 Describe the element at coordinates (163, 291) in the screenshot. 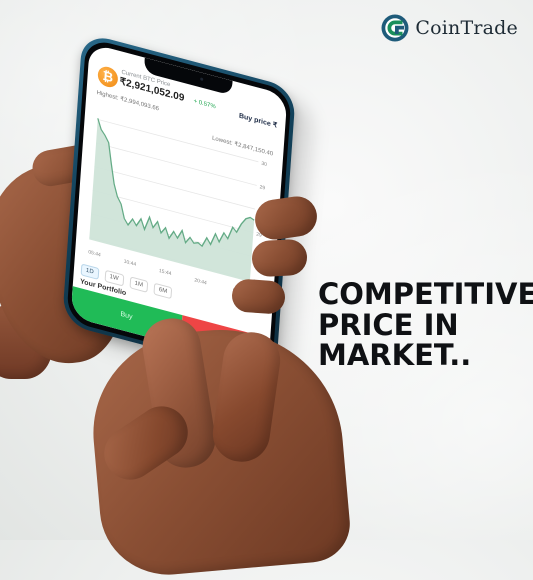

I see `tab-6m: 6M` at that location.